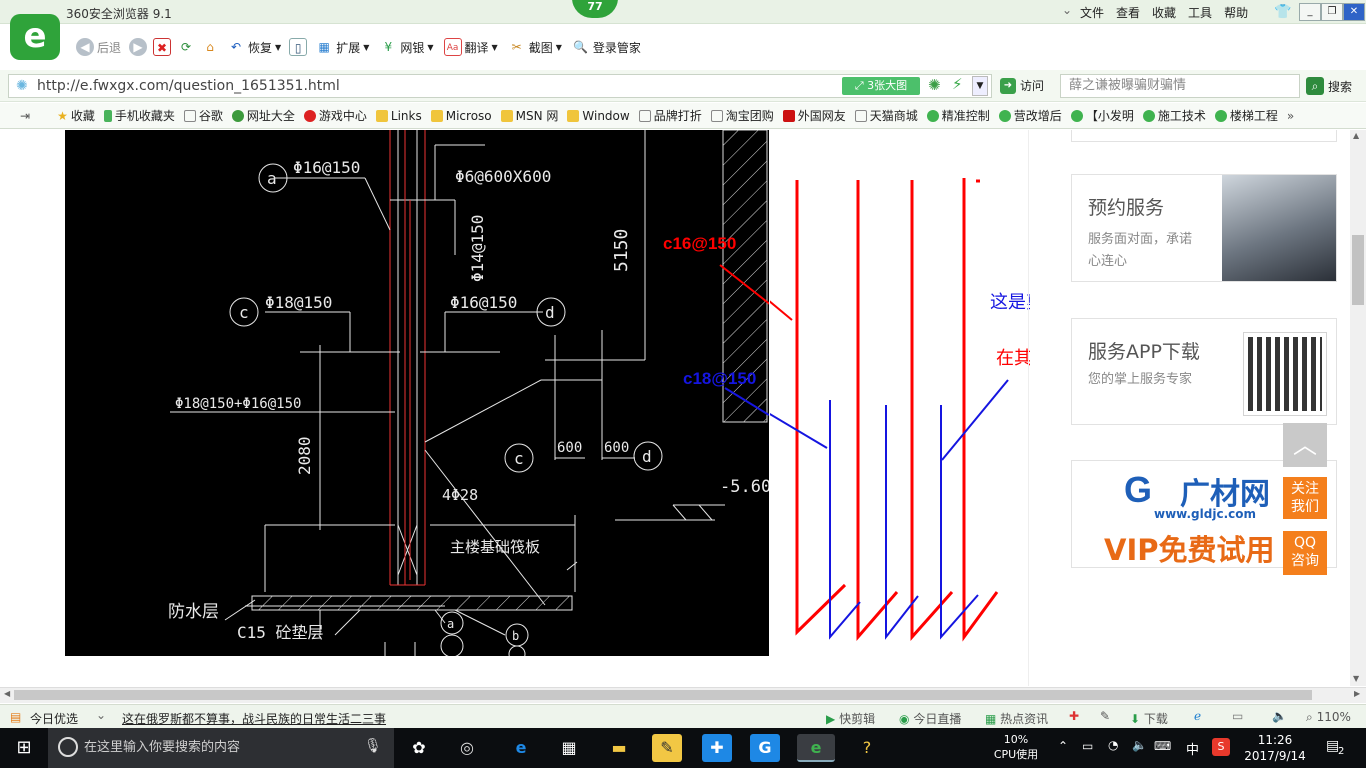 The image size is (1366, 768). I want to click on live-button: ◉ 今日直播, so click(930, 718).